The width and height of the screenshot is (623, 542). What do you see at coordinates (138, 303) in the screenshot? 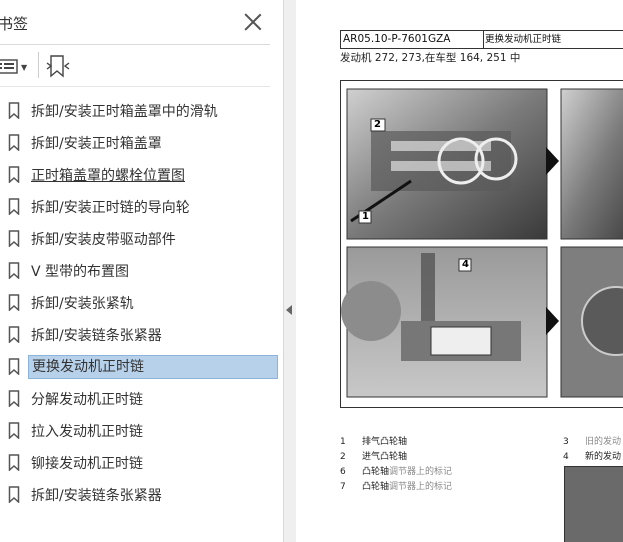
I see `bookmark-item: 拆卸/安装张紧轨` at bounding box center [138, 303].